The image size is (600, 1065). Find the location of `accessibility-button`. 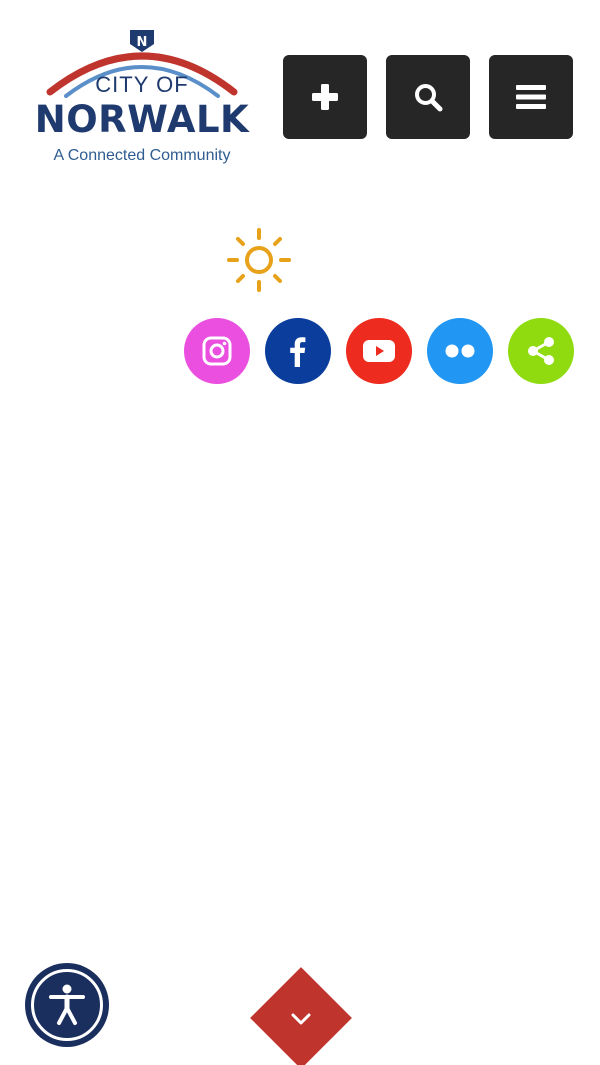

accessibility-button is located at coordinates (67, 1005).